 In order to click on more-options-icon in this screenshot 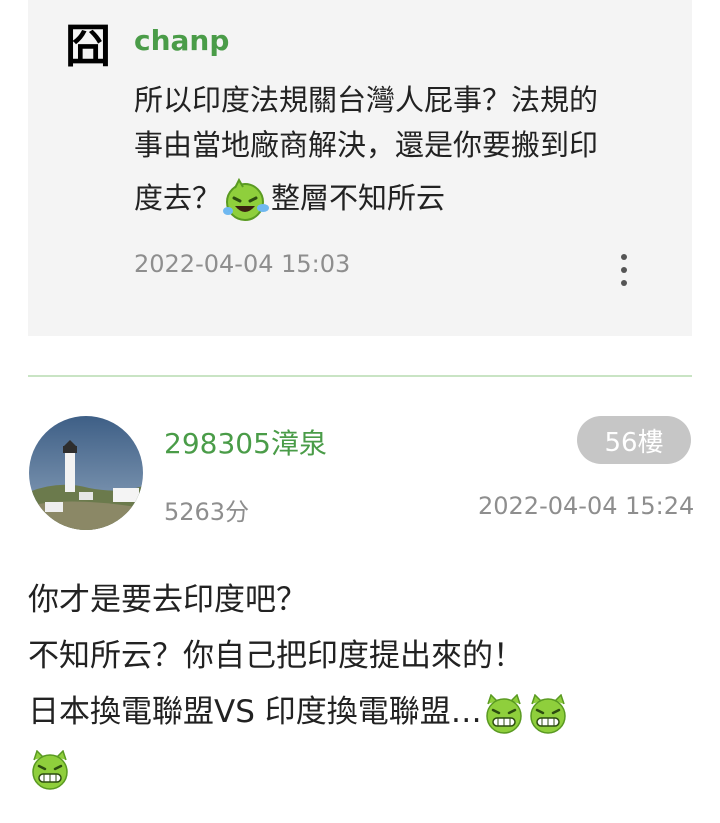, I will do `click(624, 270)`.